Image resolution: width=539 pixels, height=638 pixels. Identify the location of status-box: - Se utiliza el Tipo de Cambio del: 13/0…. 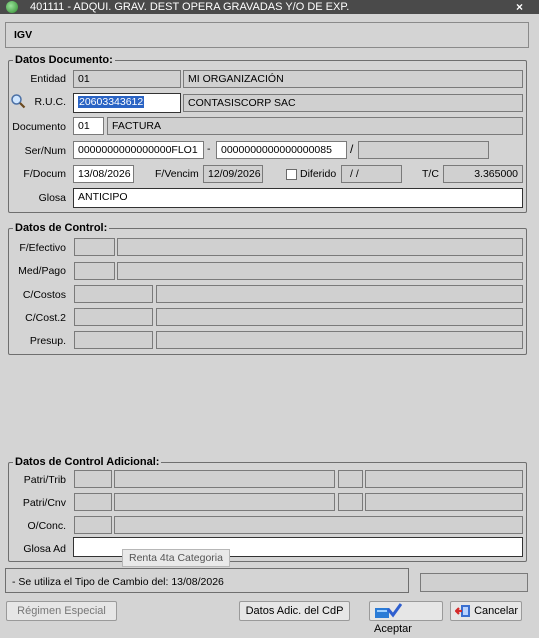
(207, 580).